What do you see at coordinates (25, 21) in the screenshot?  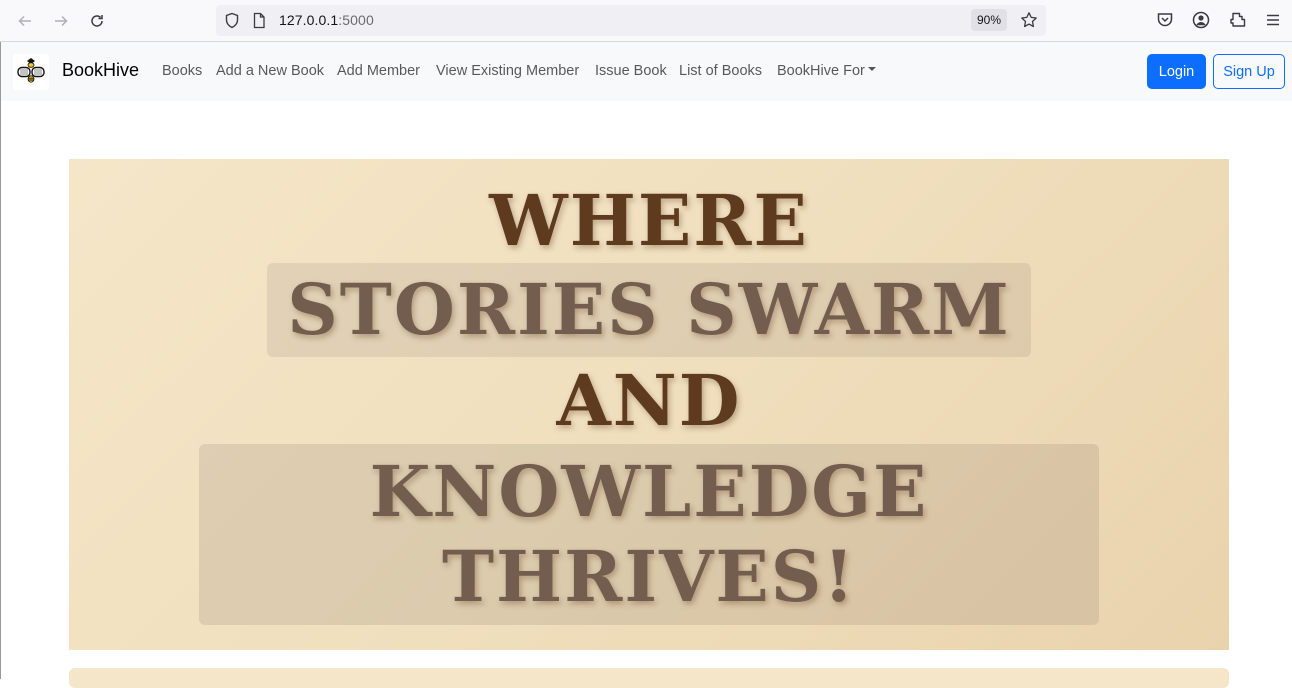 I see `back-icon` at bounding box center [25, 21].